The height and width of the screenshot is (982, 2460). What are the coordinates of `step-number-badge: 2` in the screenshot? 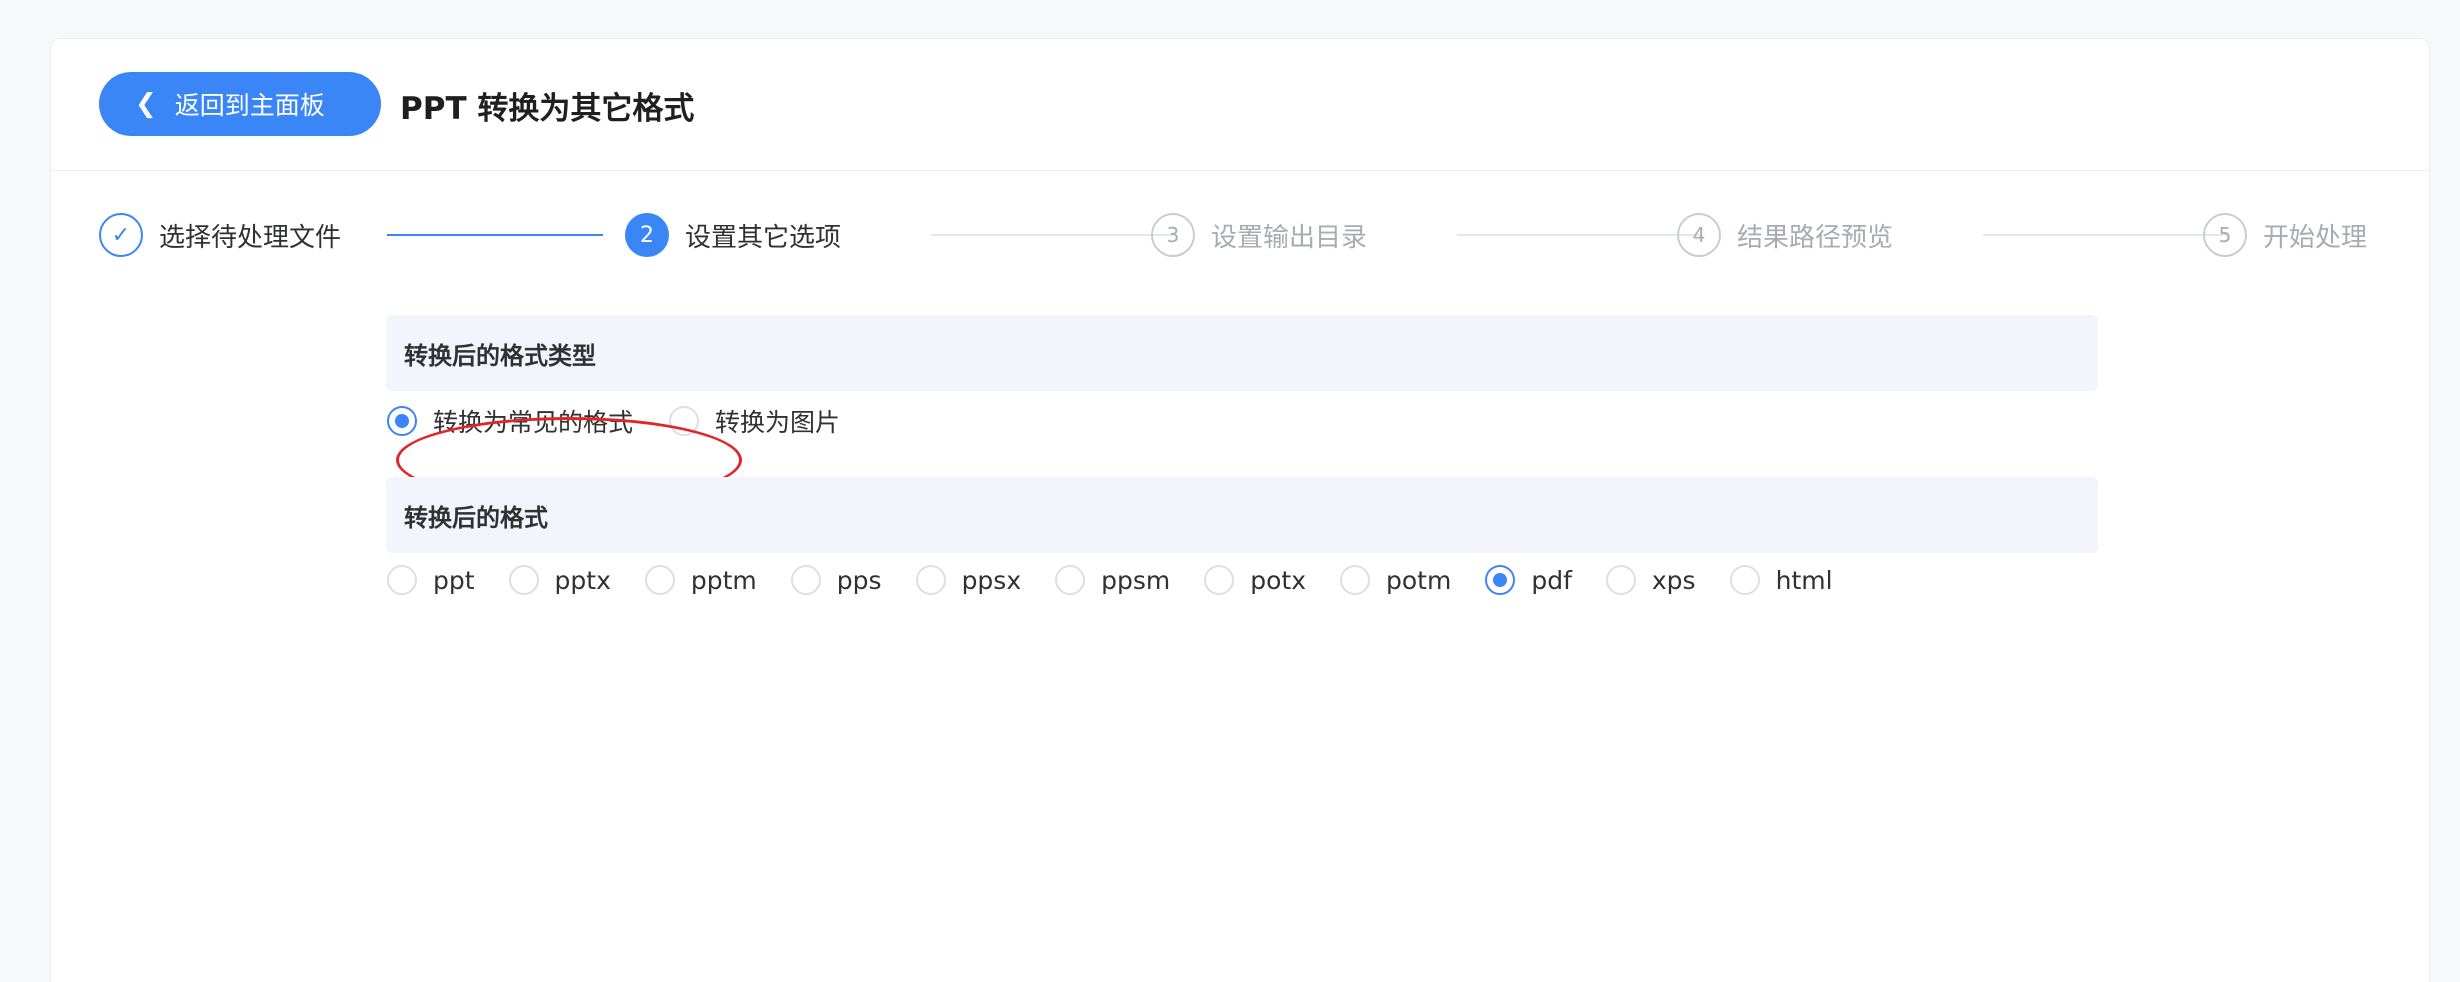 It's located at (647, 235).